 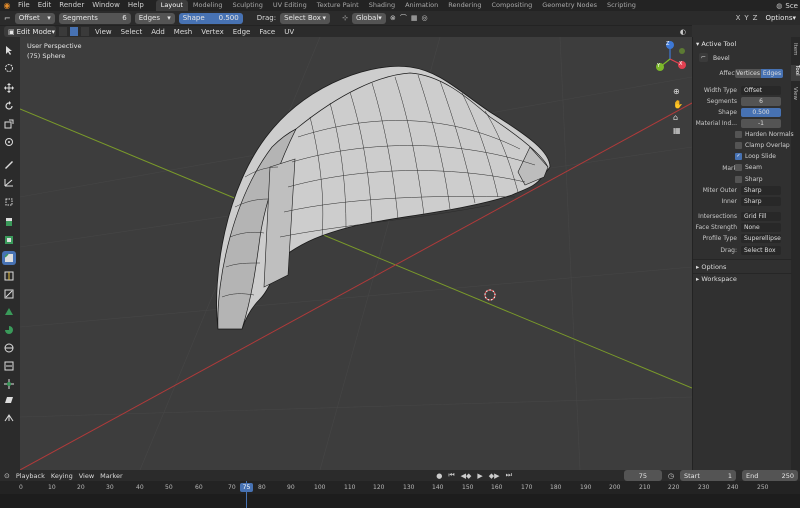 I want to click on shrink-fatten-tool-icon, so click(x=9, y=384).